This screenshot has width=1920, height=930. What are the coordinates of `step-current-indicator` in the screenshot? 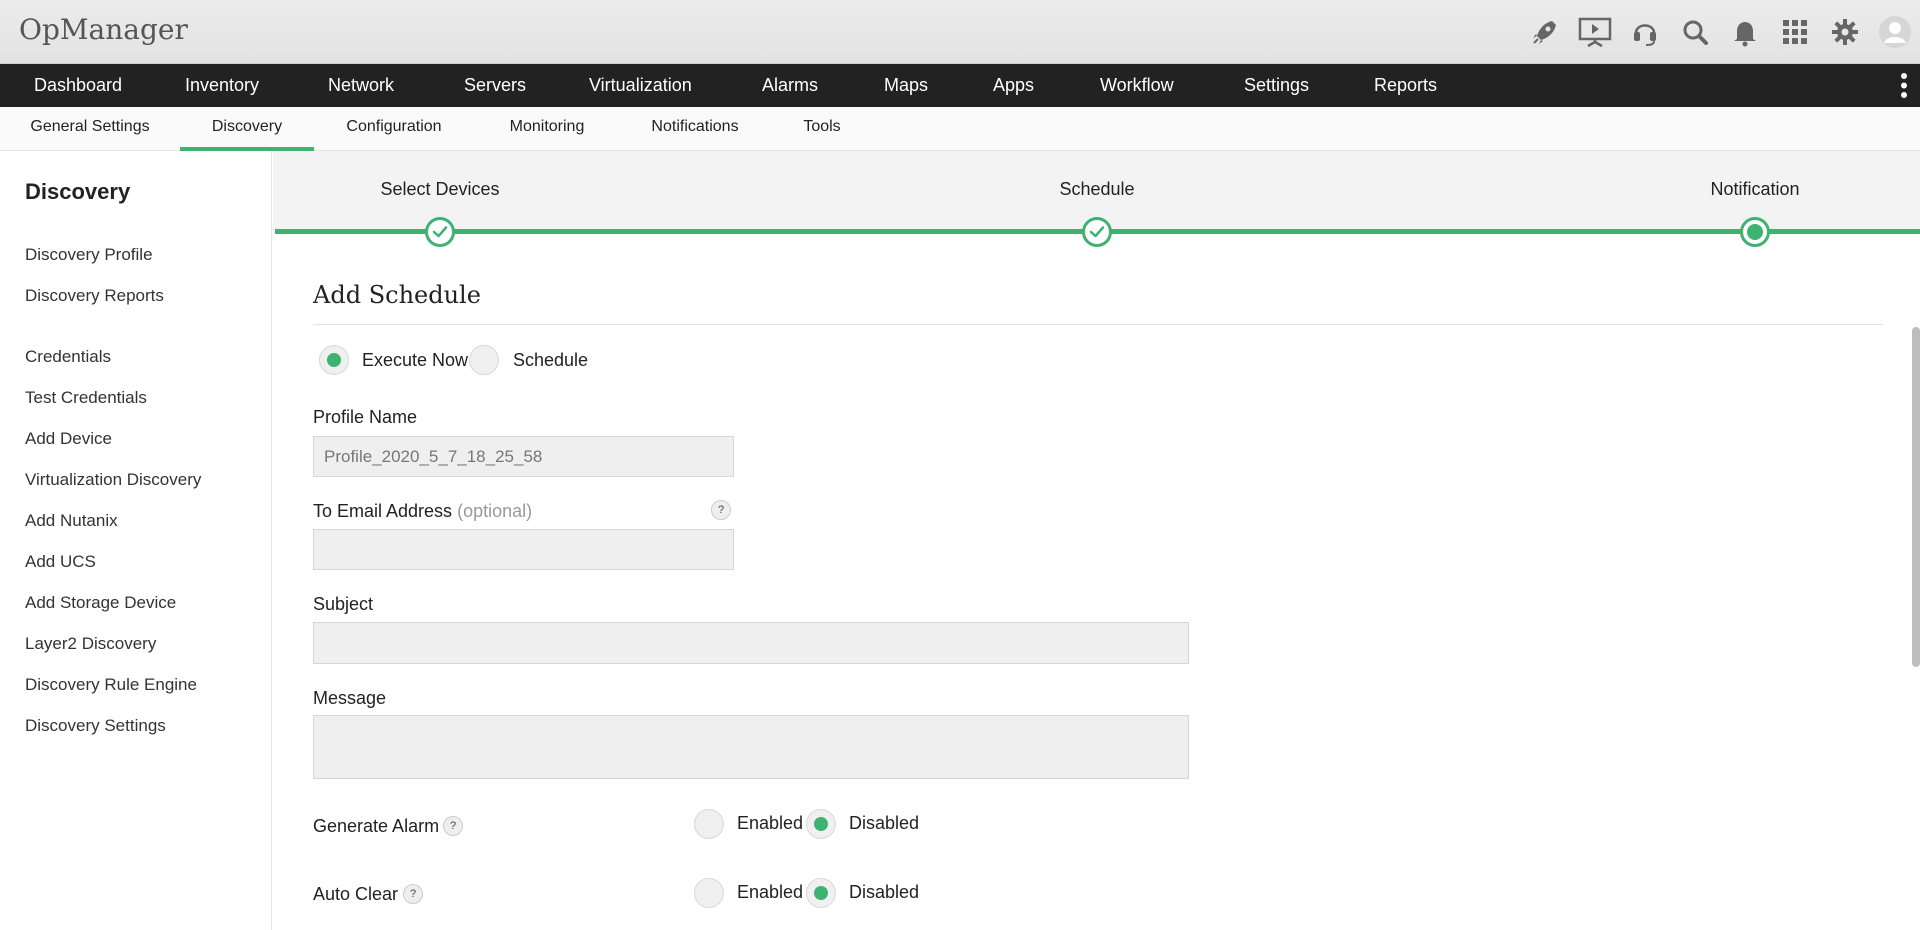 It's located at (1755, 232).